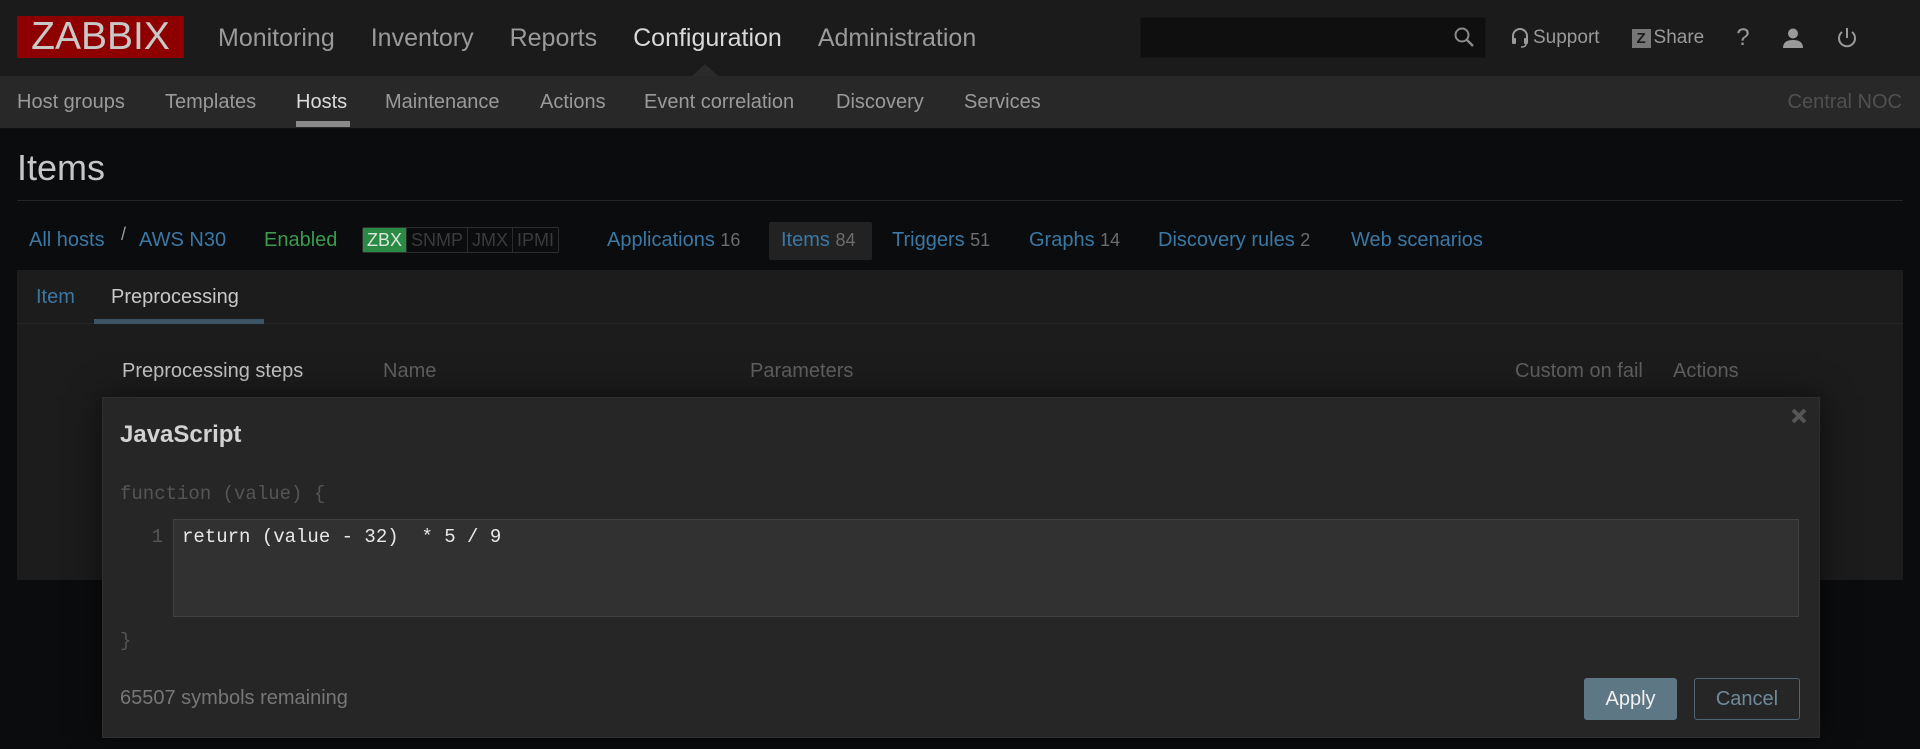 The image size is (1920, 749). What do you see at coordinates (323, 124) in the screenshot?
I see `active-subnav-indicator` at bounding box center [323, 124].